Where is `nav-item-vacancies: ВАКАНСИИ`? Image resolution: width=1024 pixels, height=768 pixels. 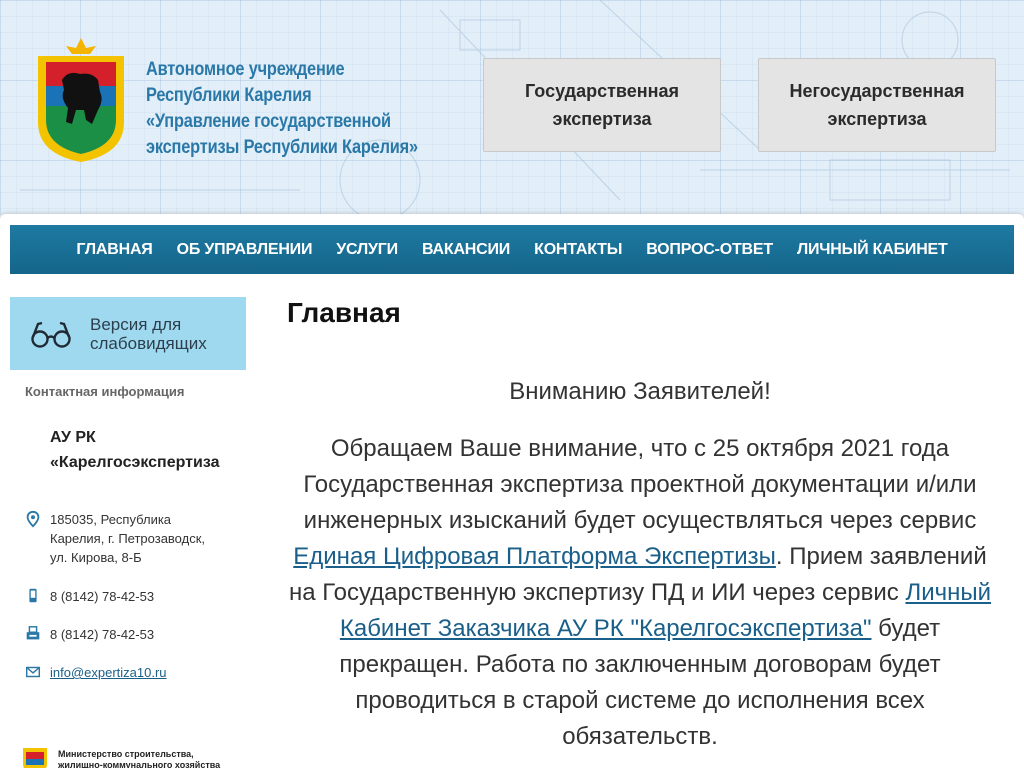 nav-item-vacancies: ВАКАНСИИ is located at coordinates (466, 250).